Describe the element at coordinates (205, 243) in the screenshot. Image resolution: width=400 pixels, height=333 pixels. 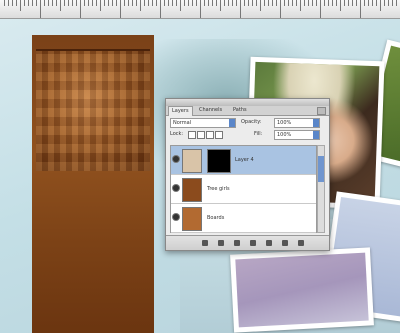
I see `link-icon` at that location.